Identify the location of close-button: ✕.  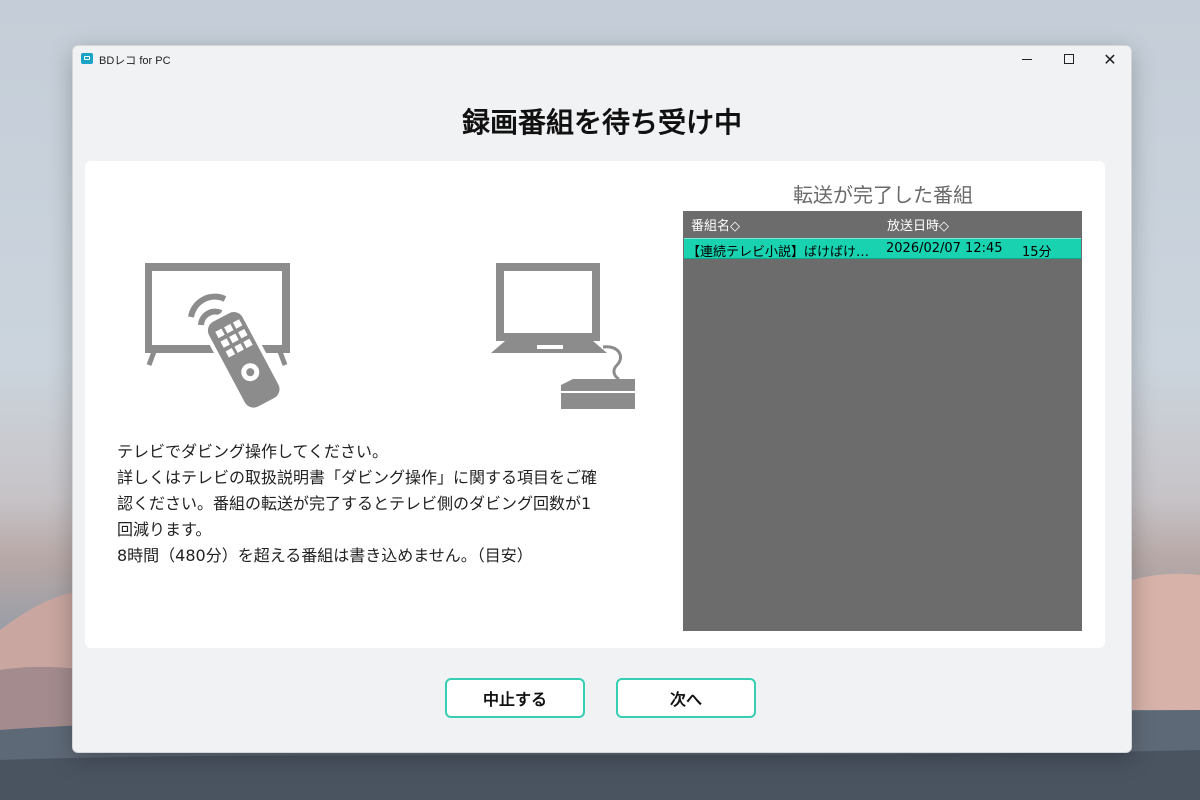
(1110, 59).